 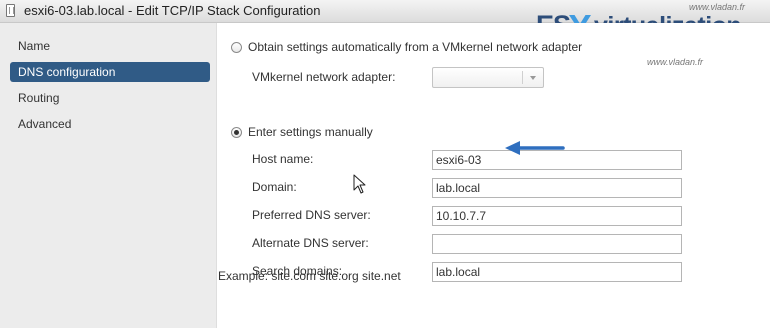 What do you see at coordinates (236, 132) in the screenshot?
I see `radio-button-manual` at bounding box center [236, 132].